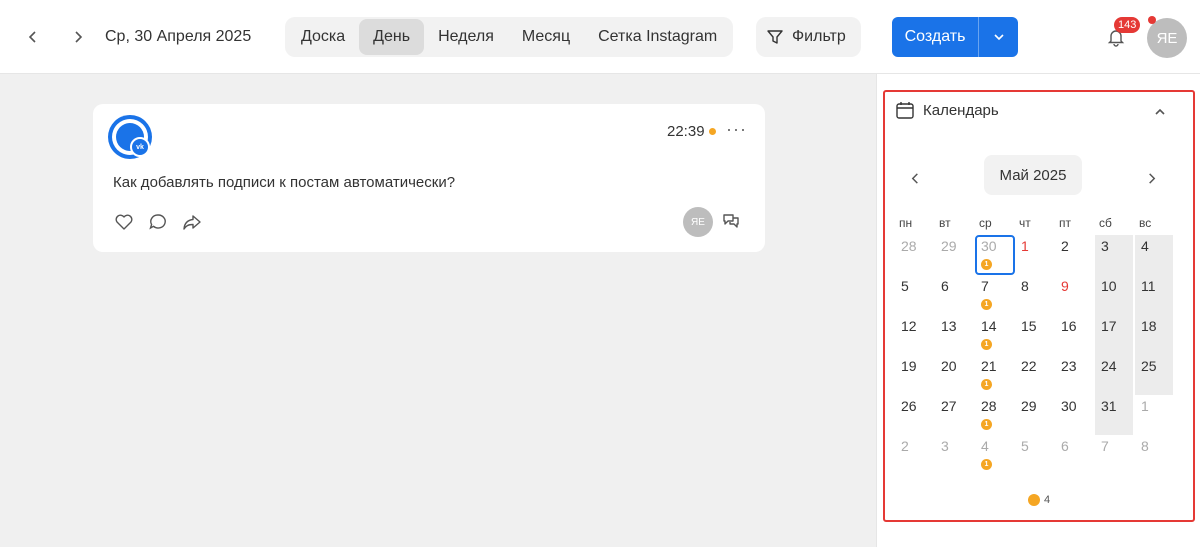  I want to click on create-dropdown-toggle, so click(998, 37).